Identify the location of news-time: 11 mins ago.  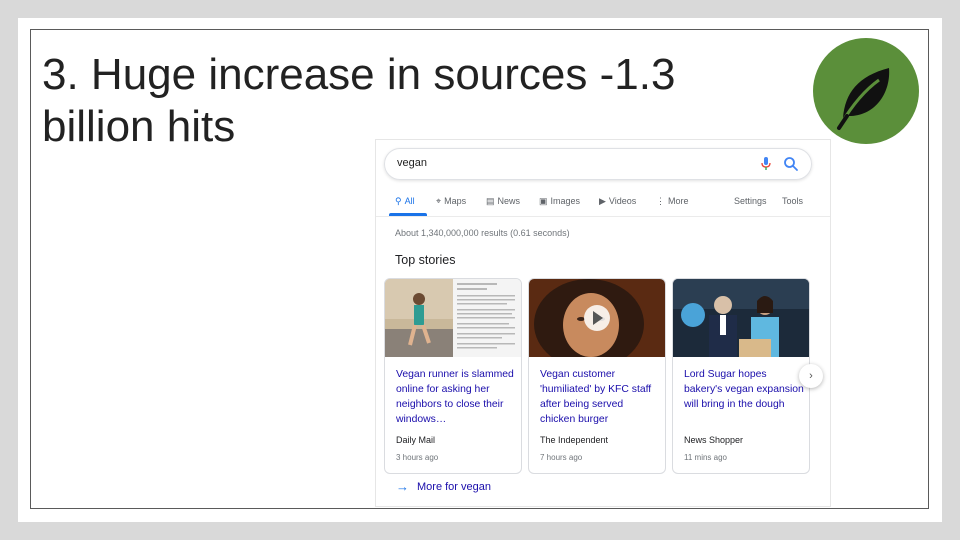
(705, 457).